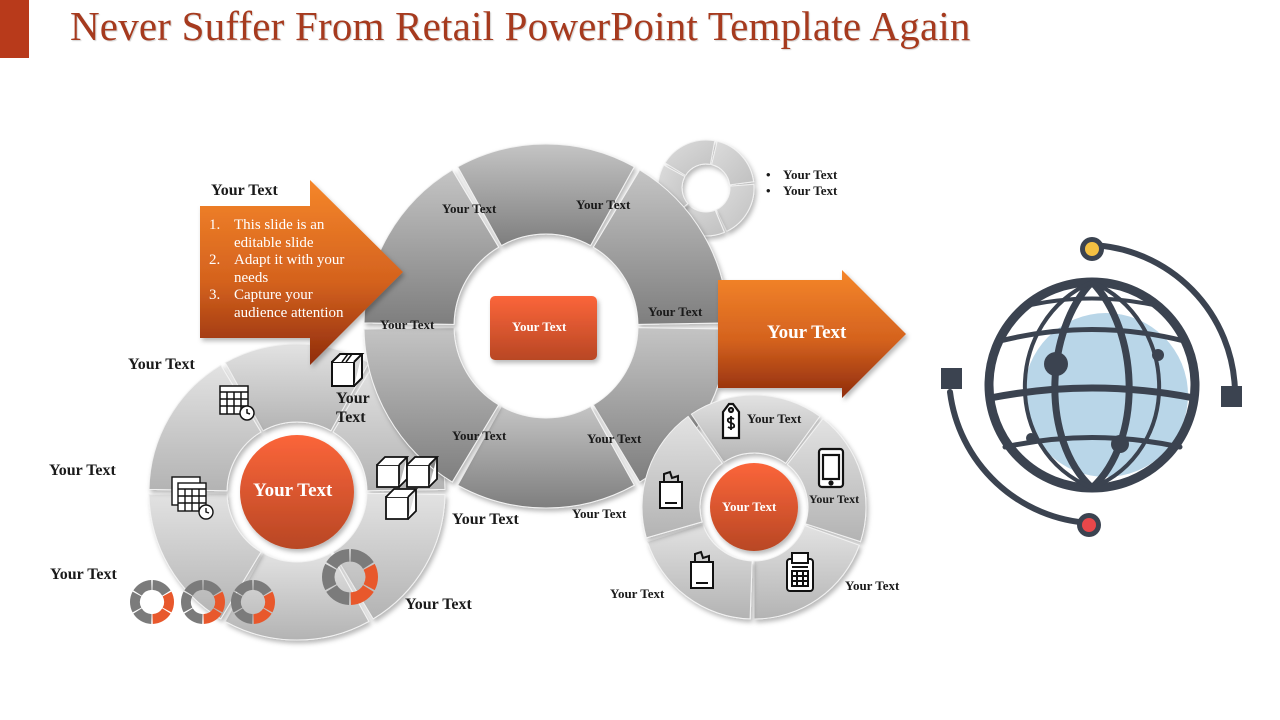 The image size is (1280, 720). Describe the element at coordinates (244, 190) in the screenshot. I see `left-arrow-heading: Your Text` at that location.